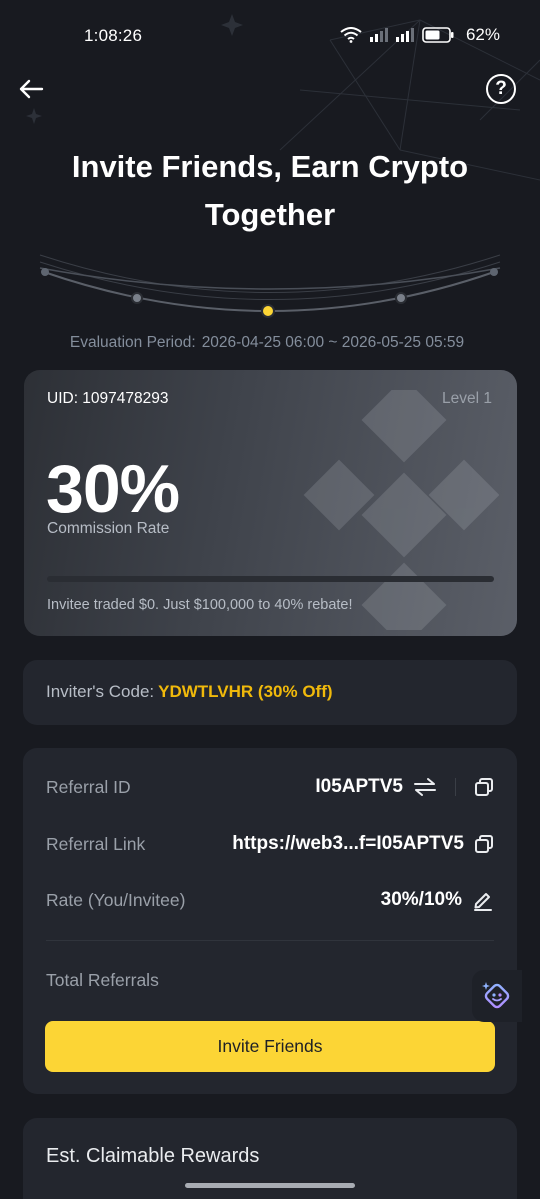 The width and height of the screenshot is (540, 1199). I want to click on help-button: ?, so click(501, 89).